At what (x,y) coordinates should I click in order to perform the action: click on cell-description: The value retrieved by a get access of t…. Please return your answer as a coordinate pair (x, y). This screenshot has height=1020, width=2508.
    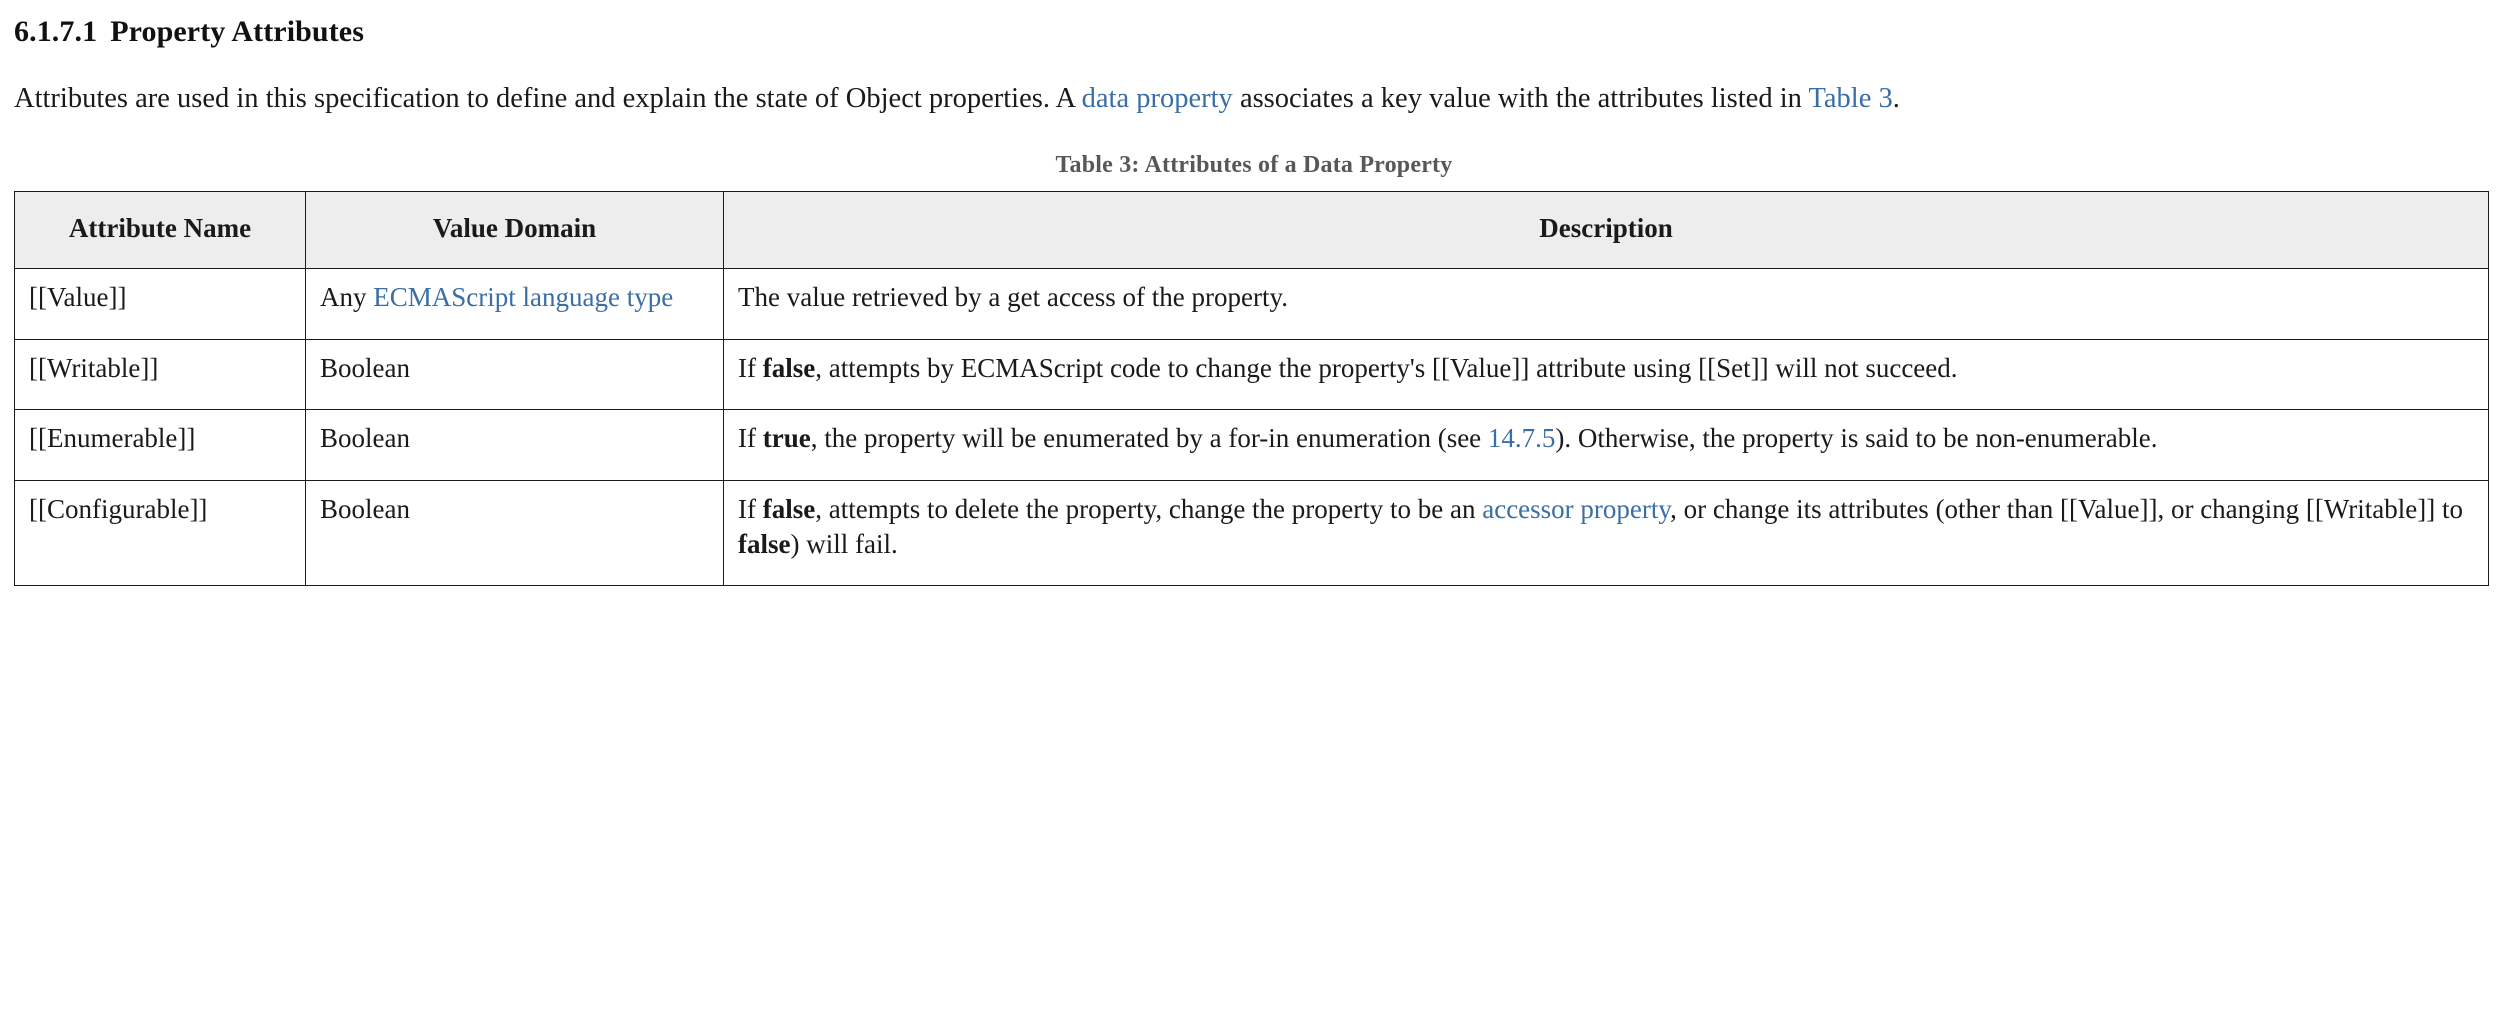
    Looking at the image, I should click on (1606, 304).